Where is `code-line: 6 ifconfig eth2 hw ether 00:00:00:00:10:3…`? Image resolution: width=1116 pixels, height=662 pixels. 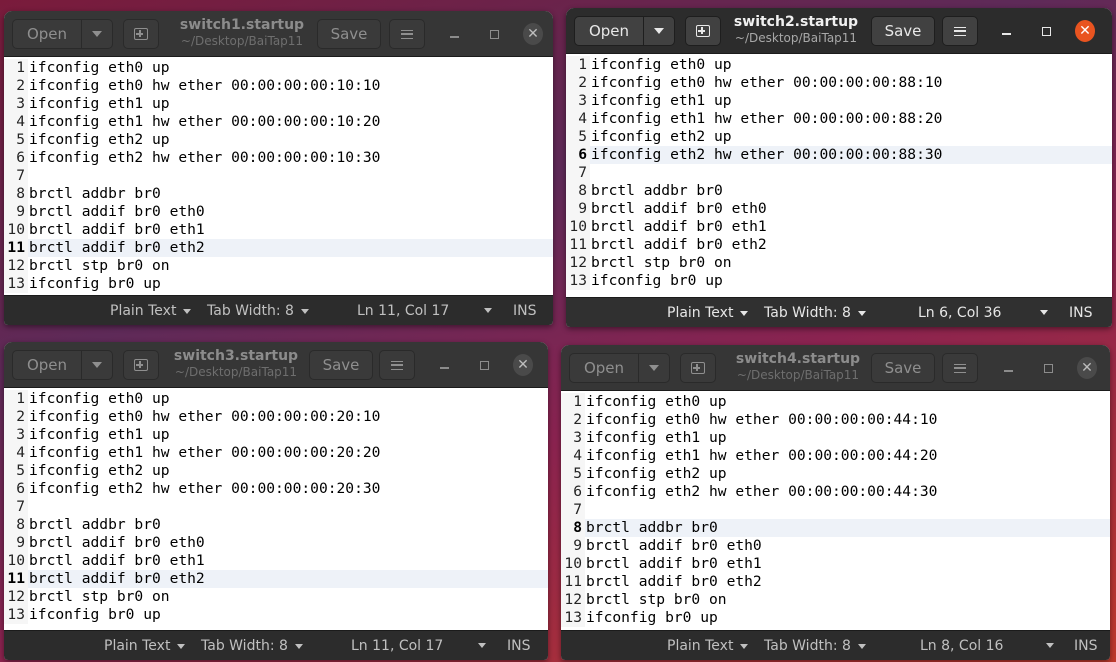 code-line: 6 ifconfig eth2 hw ether 00:00:00:00:10:3… is located at coordinates (278, 158).